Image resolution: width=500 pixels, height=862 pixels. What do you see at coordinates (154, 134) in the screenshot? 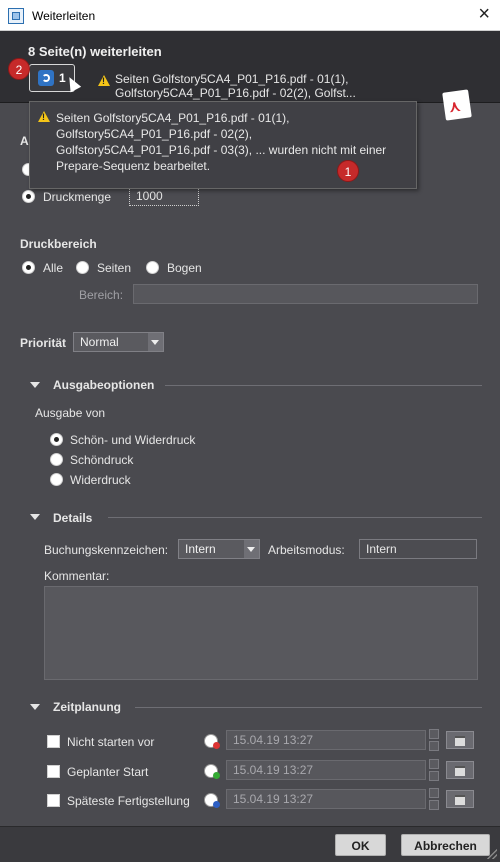
I see `tooltip-line-2: Golfstory5CA4_P01_P16.pdf - 02(2),` at bounding box center [154, 134].